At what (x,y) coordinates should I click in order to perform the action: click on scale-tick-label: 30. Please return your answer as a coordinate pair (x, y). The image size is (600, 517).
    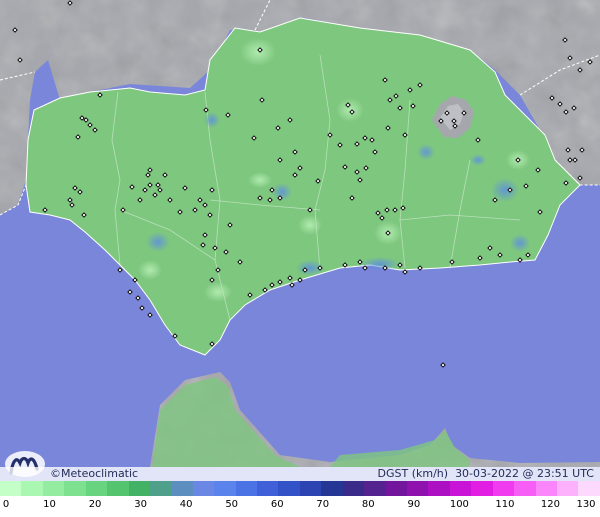
    Looking at the image, I should click on (140, 504).